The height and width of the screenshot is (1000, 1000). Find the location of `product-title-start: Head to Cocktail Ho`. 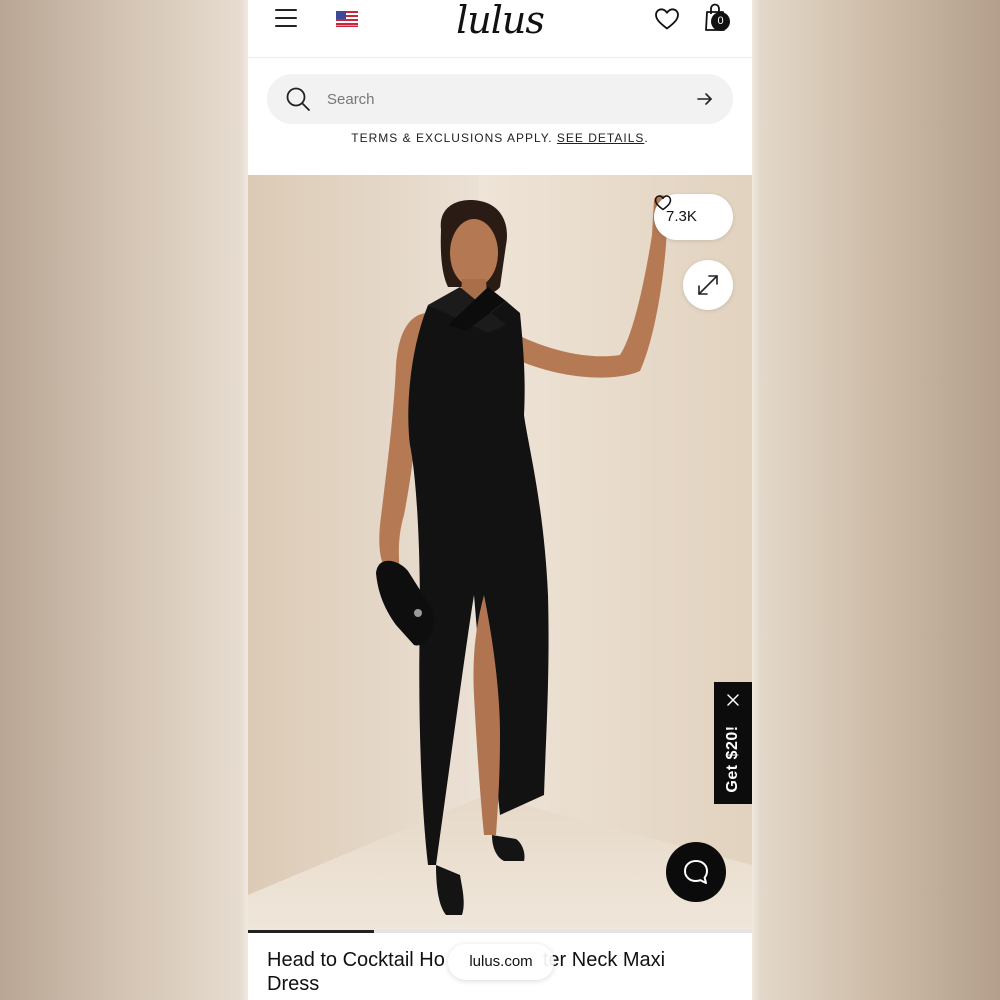

product-title-start: Head to Cocktail Ho is located at coordinates (356, 960).